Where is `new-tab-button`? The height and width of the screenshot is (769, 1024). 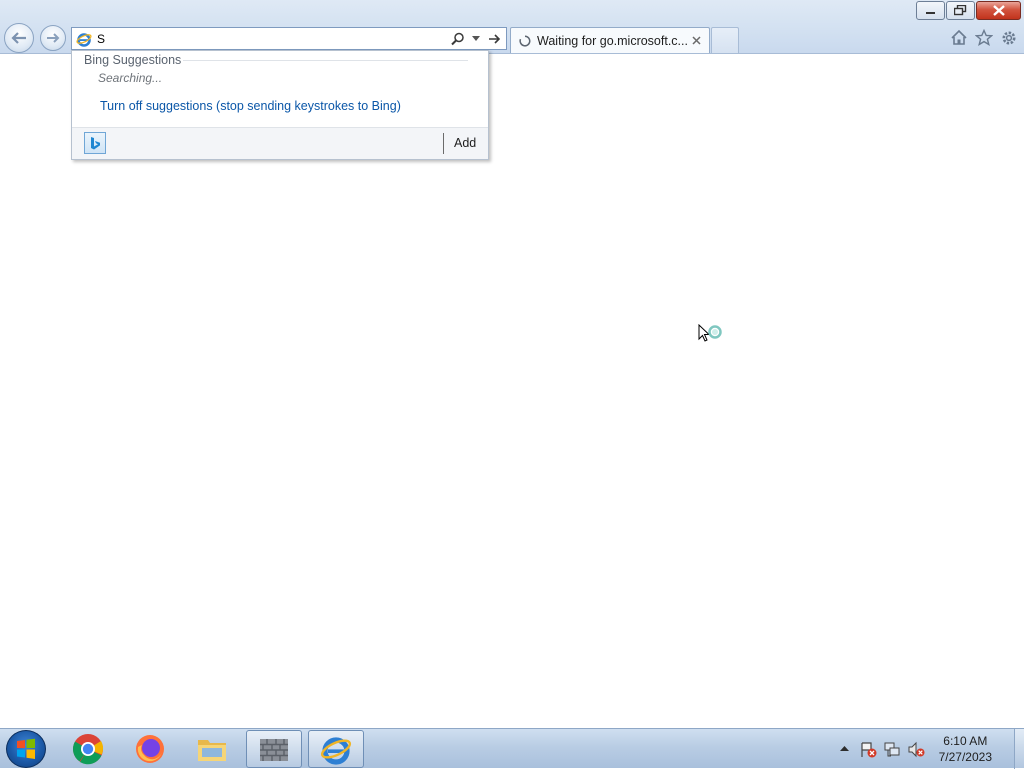
new-tab-button is located at coordinates (725, 40).